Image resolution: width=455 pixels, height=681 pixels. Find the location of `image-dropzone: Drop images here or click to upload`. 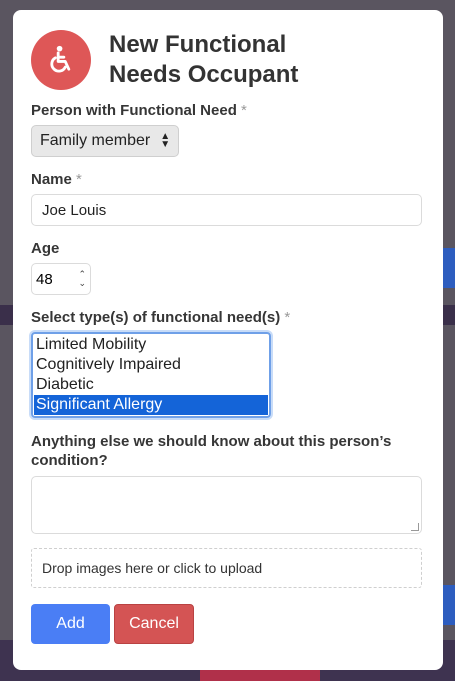

image-dropzone: Drop images here or click to upload is located at coordinates (226, 568).